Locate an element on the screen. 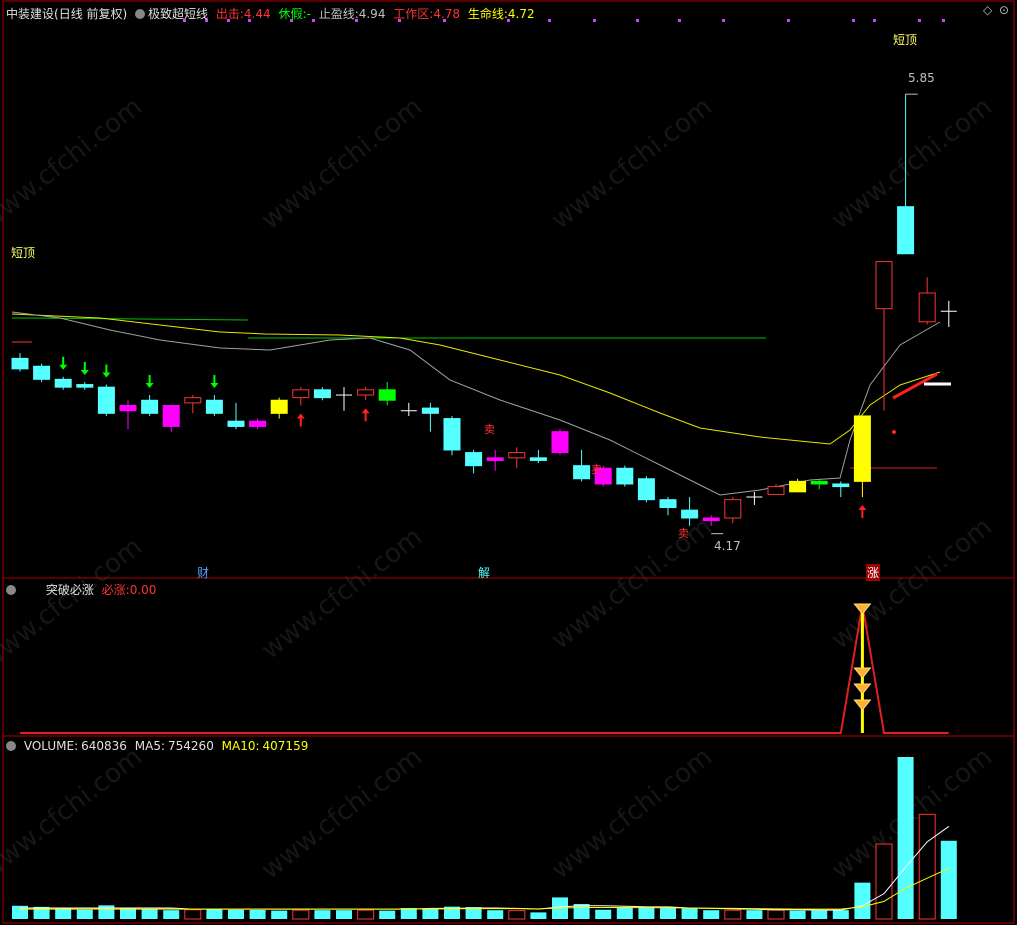  ma5-value: 754260 is located at coordinates (191, 746).